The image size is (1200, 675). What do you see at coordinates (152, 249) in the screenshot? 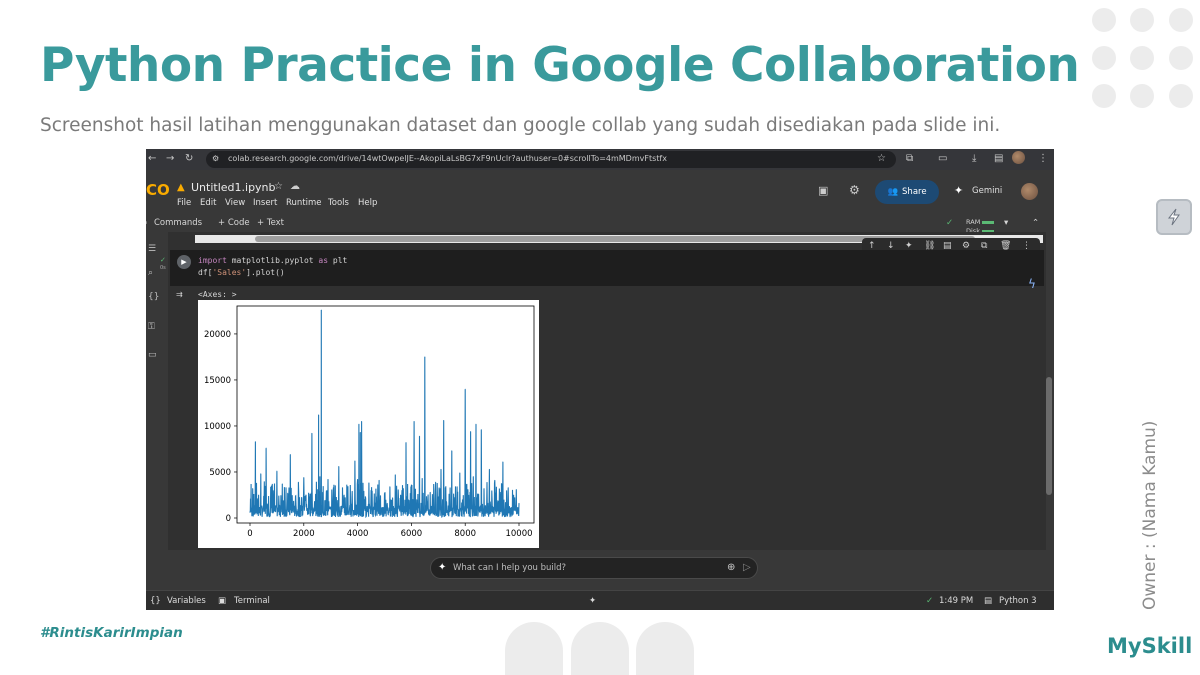
I see `toc-icon: ☰` at bounding box center [152, 249].